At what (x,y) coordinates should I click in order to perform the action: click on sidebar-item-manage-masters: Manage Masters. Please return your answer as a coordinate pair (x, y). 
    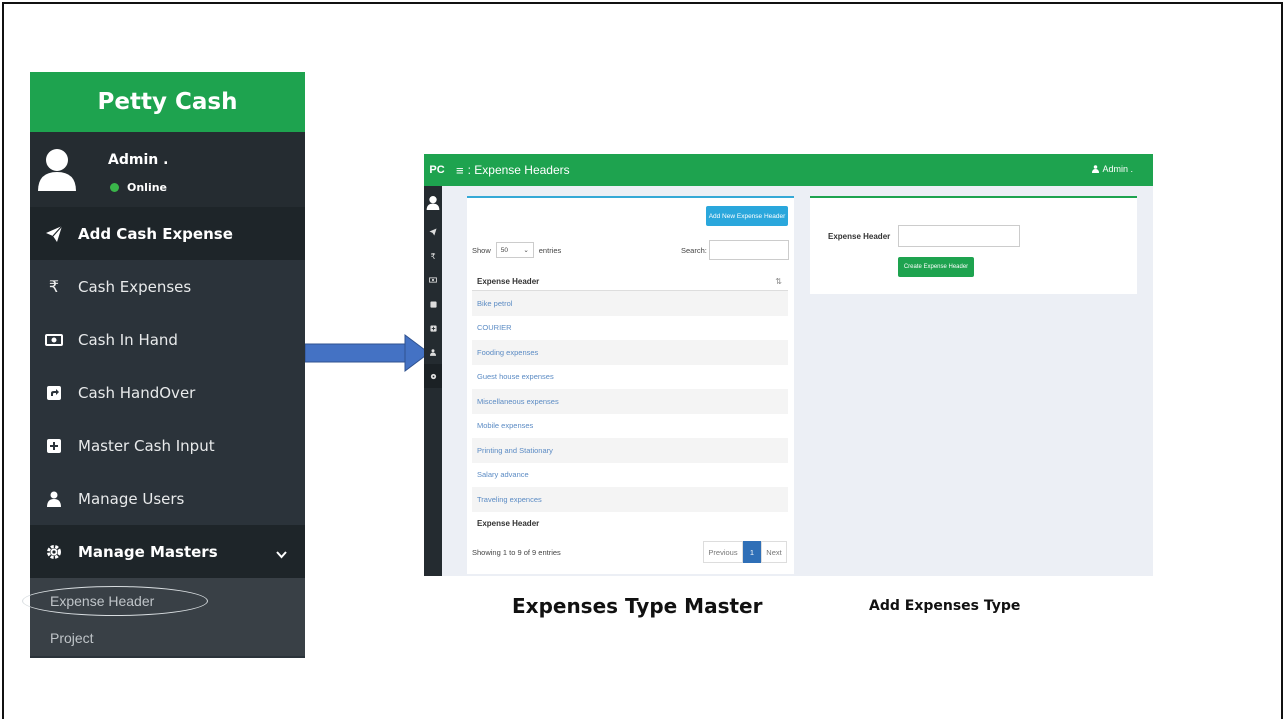
    Looking at the image, I should click on (167, 551).